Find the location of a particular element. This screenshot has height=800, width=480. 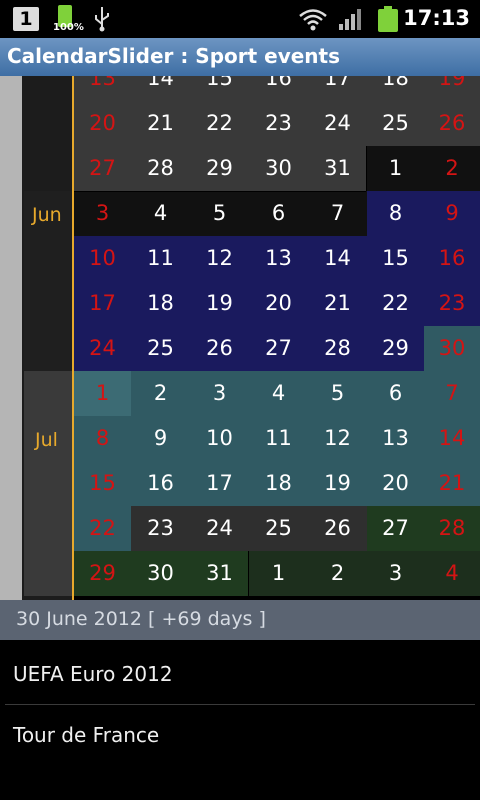

app-title: CalendarSlider : Sport events is located at coordinates (174, 56).